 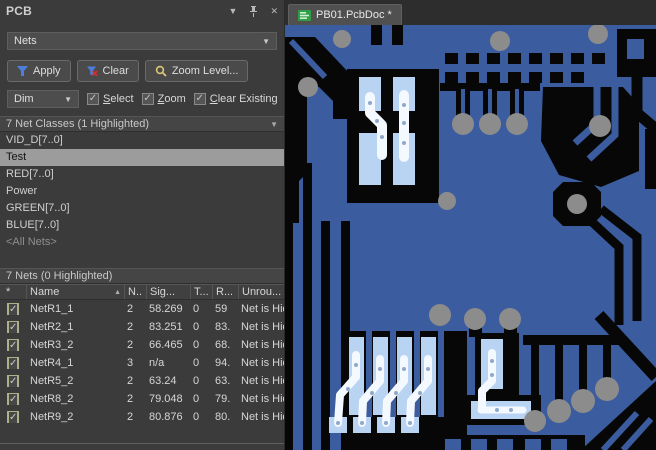 I want to click on table-row: ✓ NetR3_2 2 66.465 0 68. Net is Hid, so click(x=142, y=345).